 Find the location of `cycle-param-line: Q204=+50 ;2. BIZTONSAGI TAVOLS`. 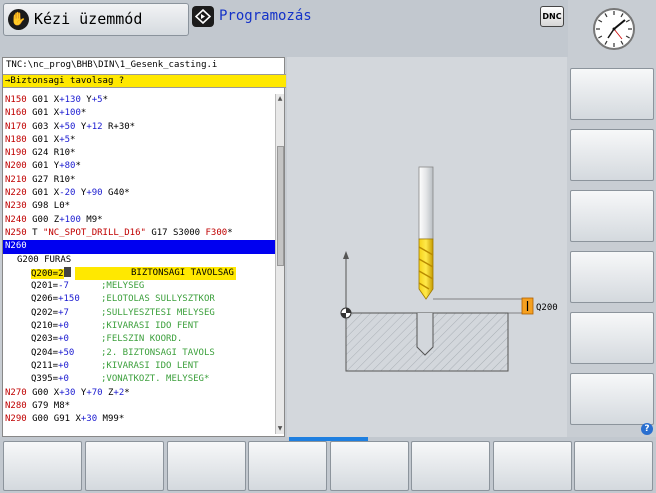

cycle-param-line: Q204=+50 ;2. BIZTONSAGI TAVOLS is located at coordinates (139, 353).